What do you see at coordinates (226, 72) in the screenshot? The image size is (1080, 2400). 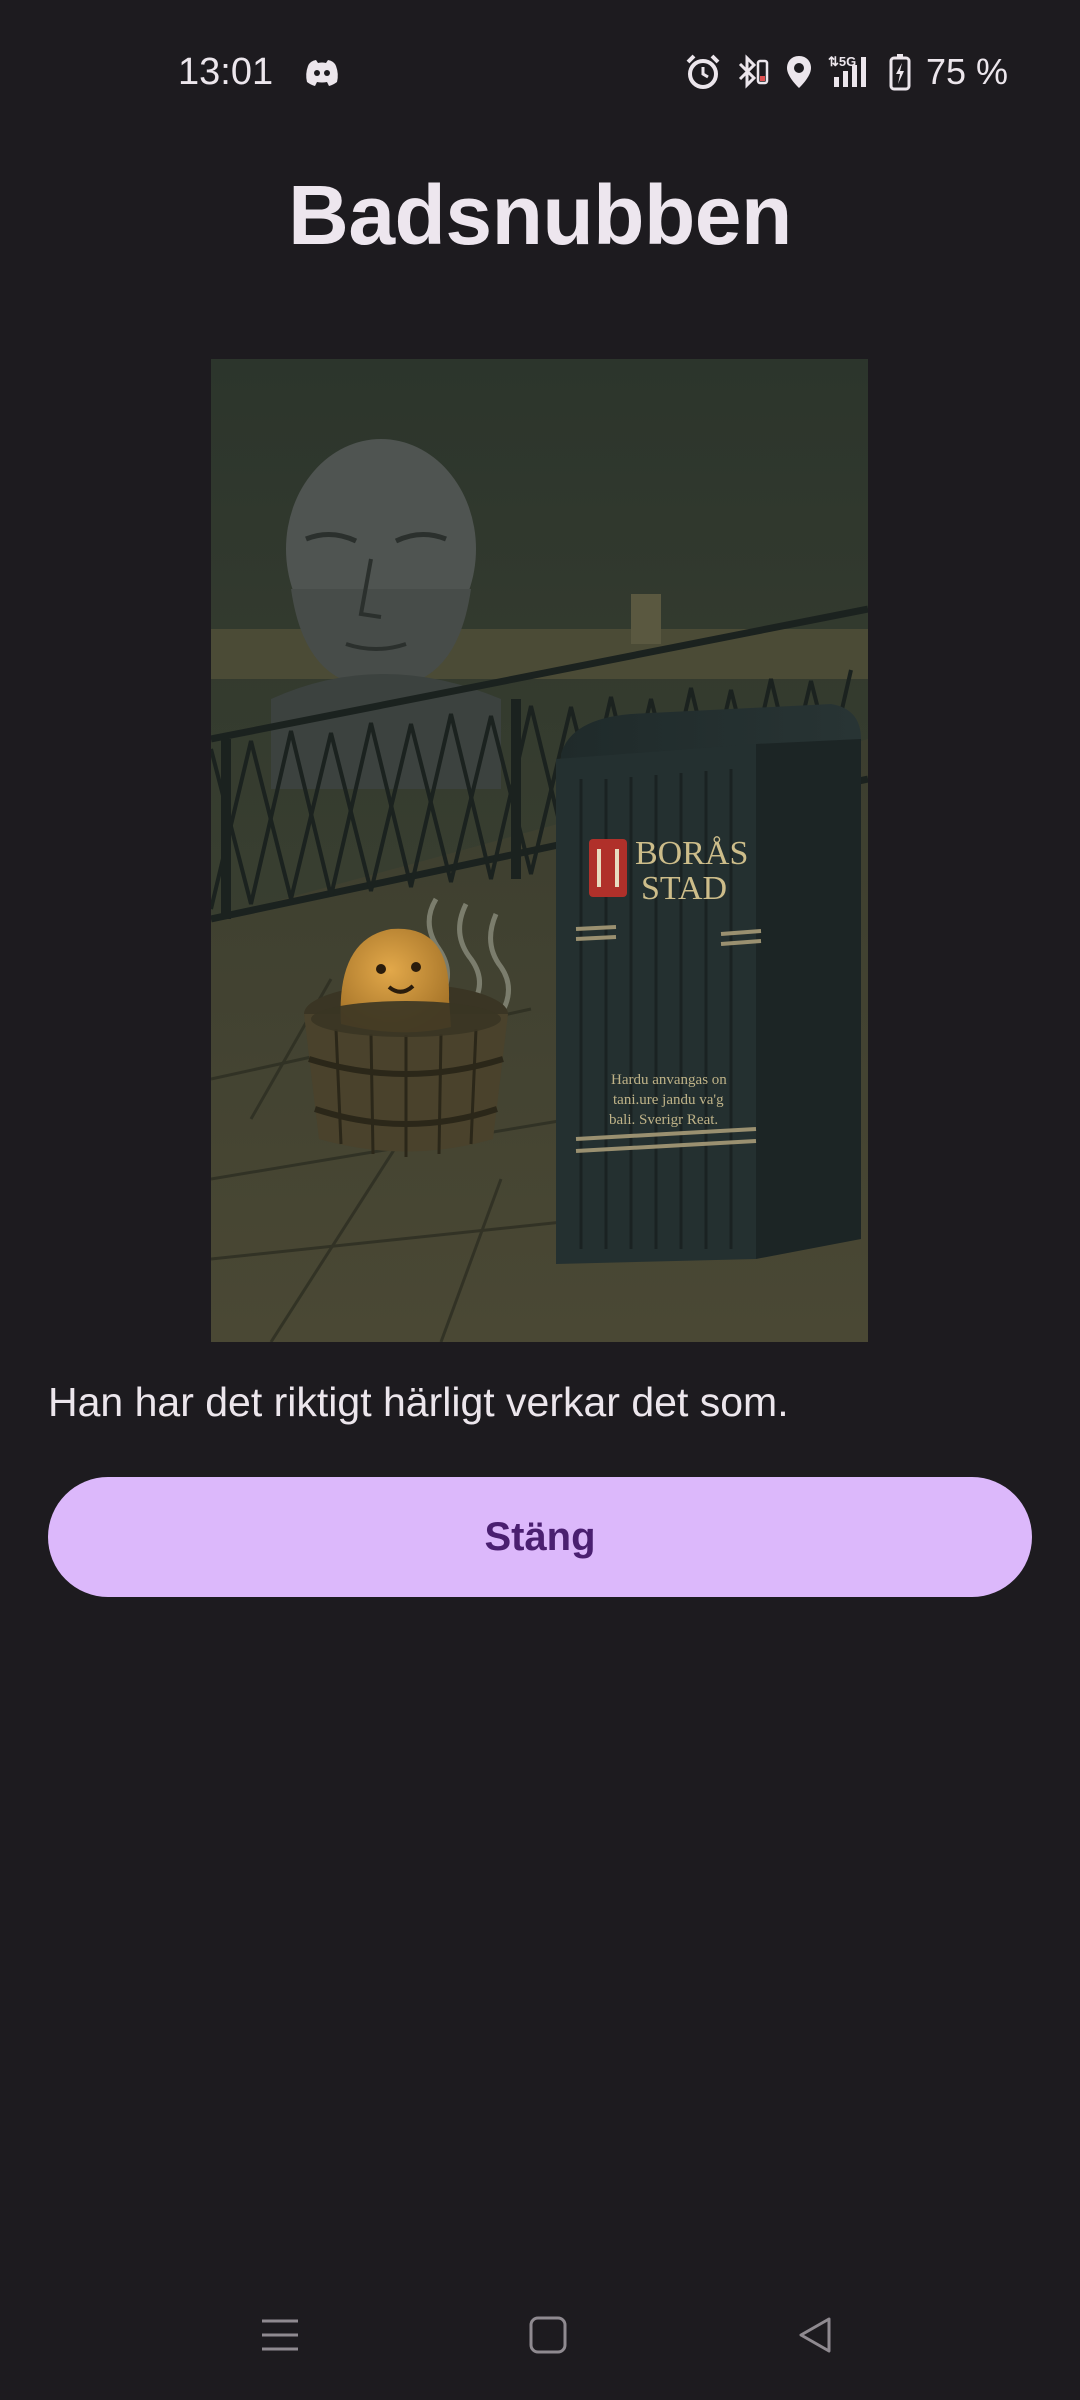 I see `status-time: 13:01` at bounding box center [226, 72].